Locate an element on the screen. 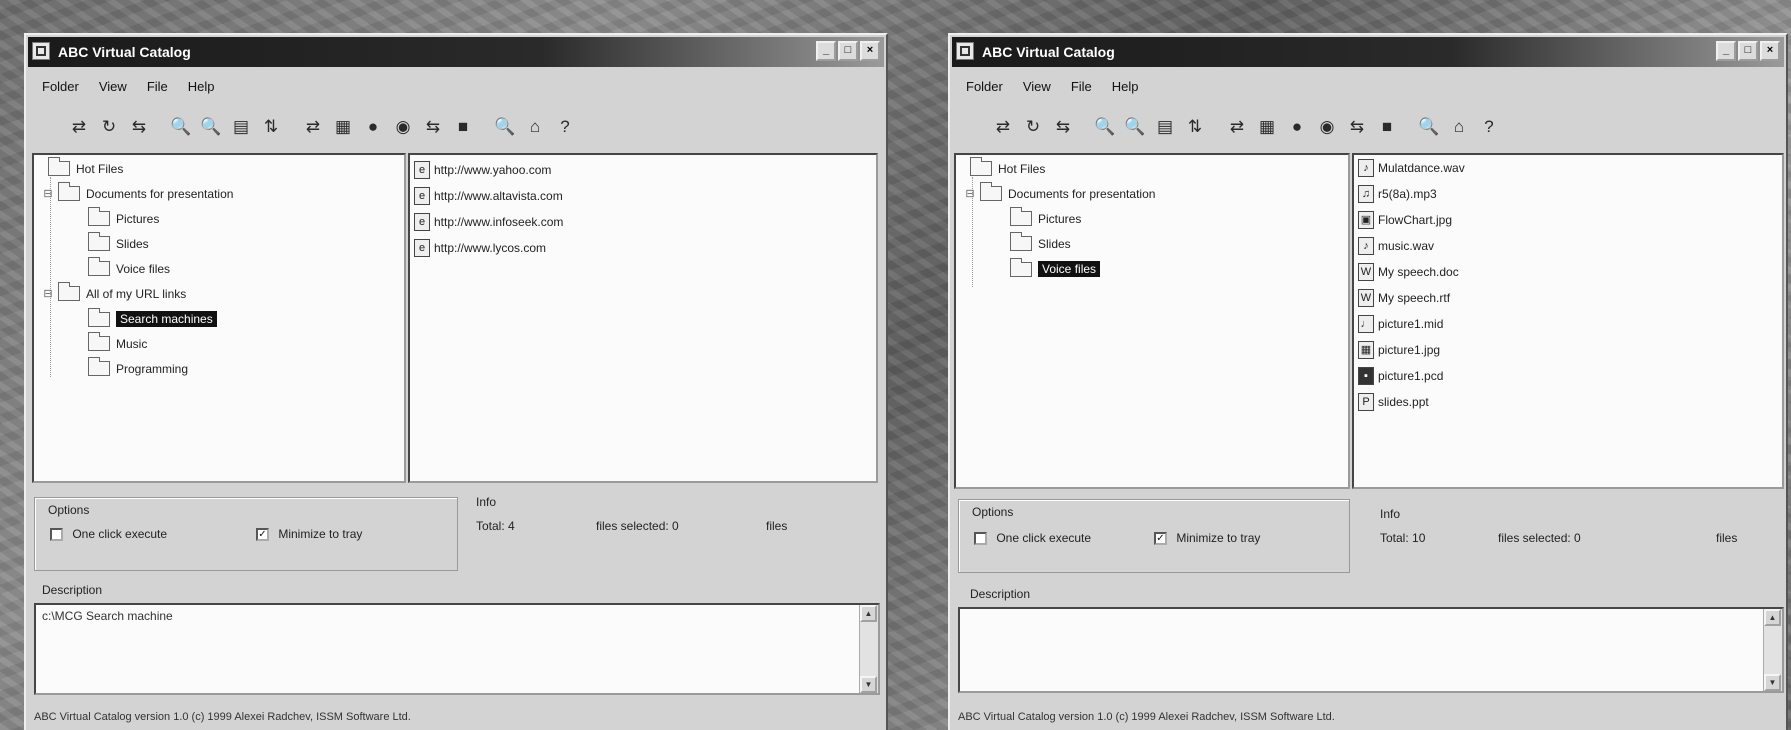 This screenshot has width=1791, height=730. list-item: e http://www.yahoo.com is located at coordinates (482, 170).